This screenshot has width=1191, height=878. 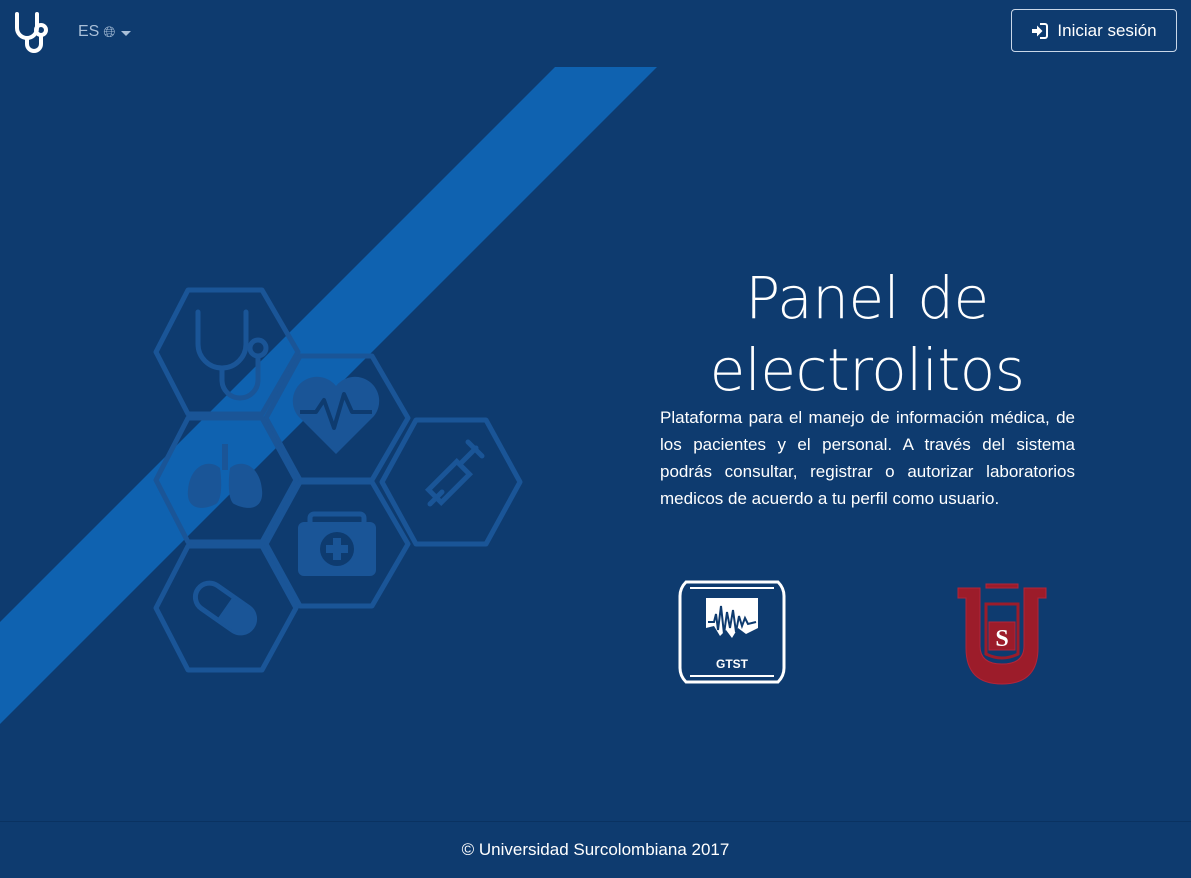 I want to click on gtst-logo-label: GTST, so click(x=732, y=664).